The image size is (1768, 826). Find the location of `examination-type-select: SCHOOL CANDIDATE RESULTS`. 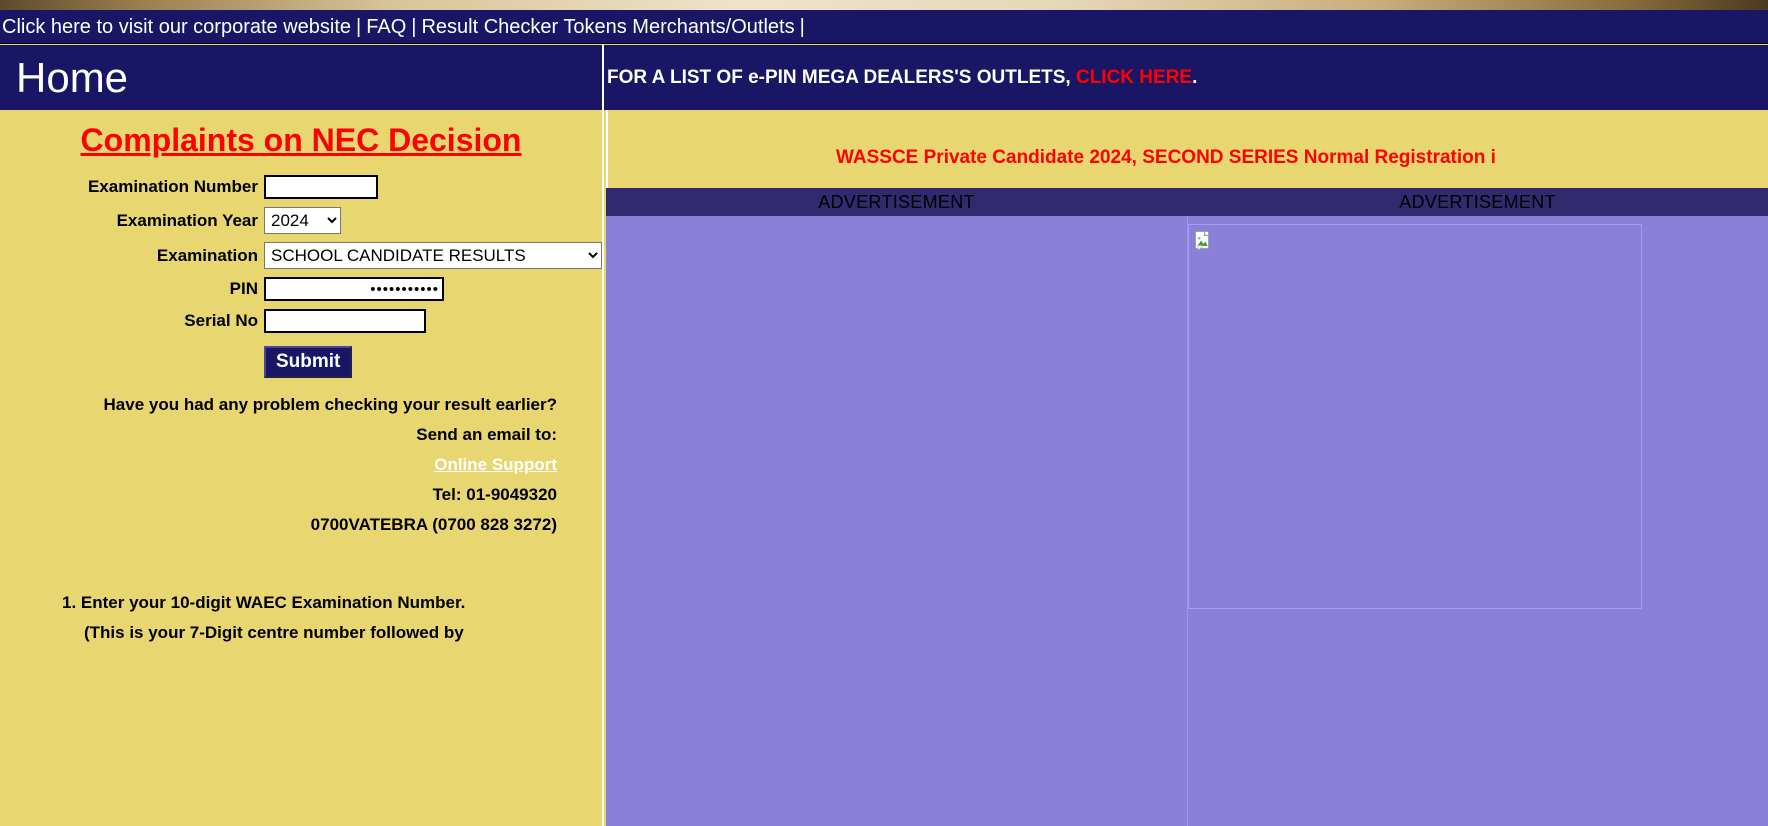

examination-type-select: SCHOOL CANDIDATE RESULTS is located at coordinates (433, 255).